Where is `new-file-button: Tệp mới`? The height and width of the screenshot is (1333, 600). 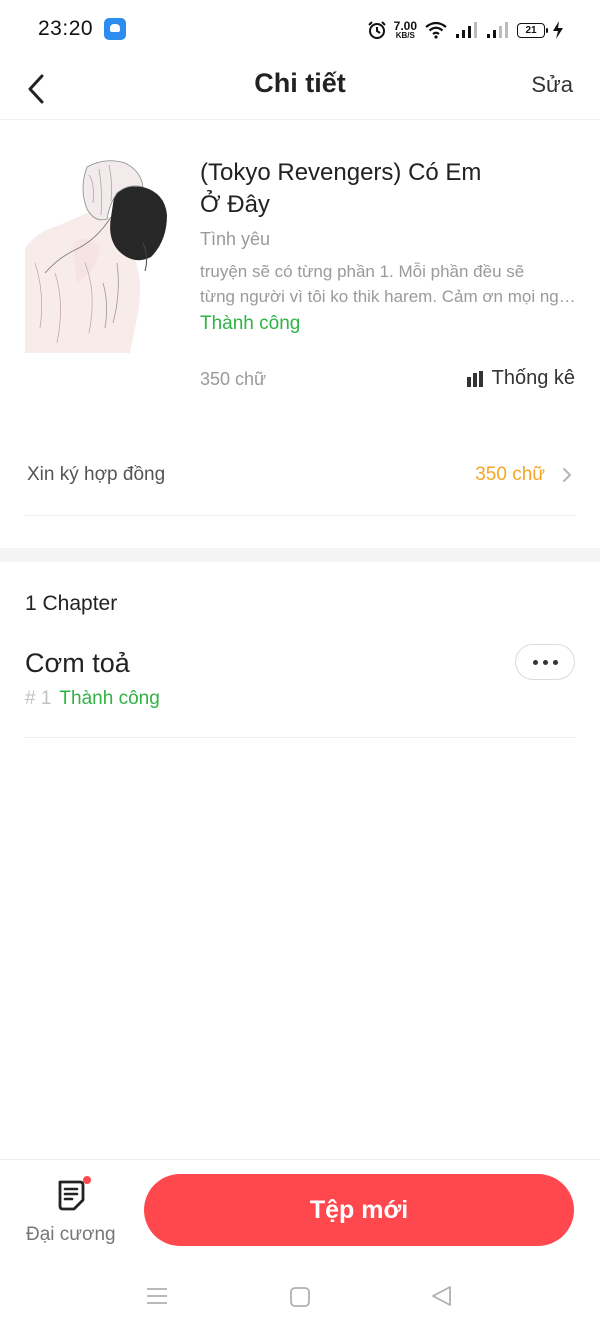 new-file-button: Tệp mới is located at coordinates (359, 1210).